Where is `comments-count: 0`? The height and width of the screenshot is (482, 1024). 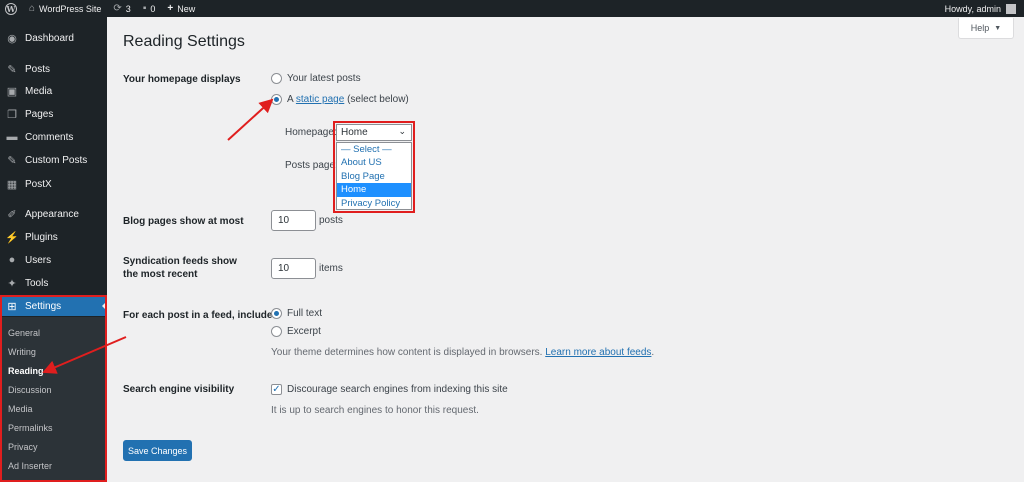 comments-count: 0 is located at coordinates (153, 8).